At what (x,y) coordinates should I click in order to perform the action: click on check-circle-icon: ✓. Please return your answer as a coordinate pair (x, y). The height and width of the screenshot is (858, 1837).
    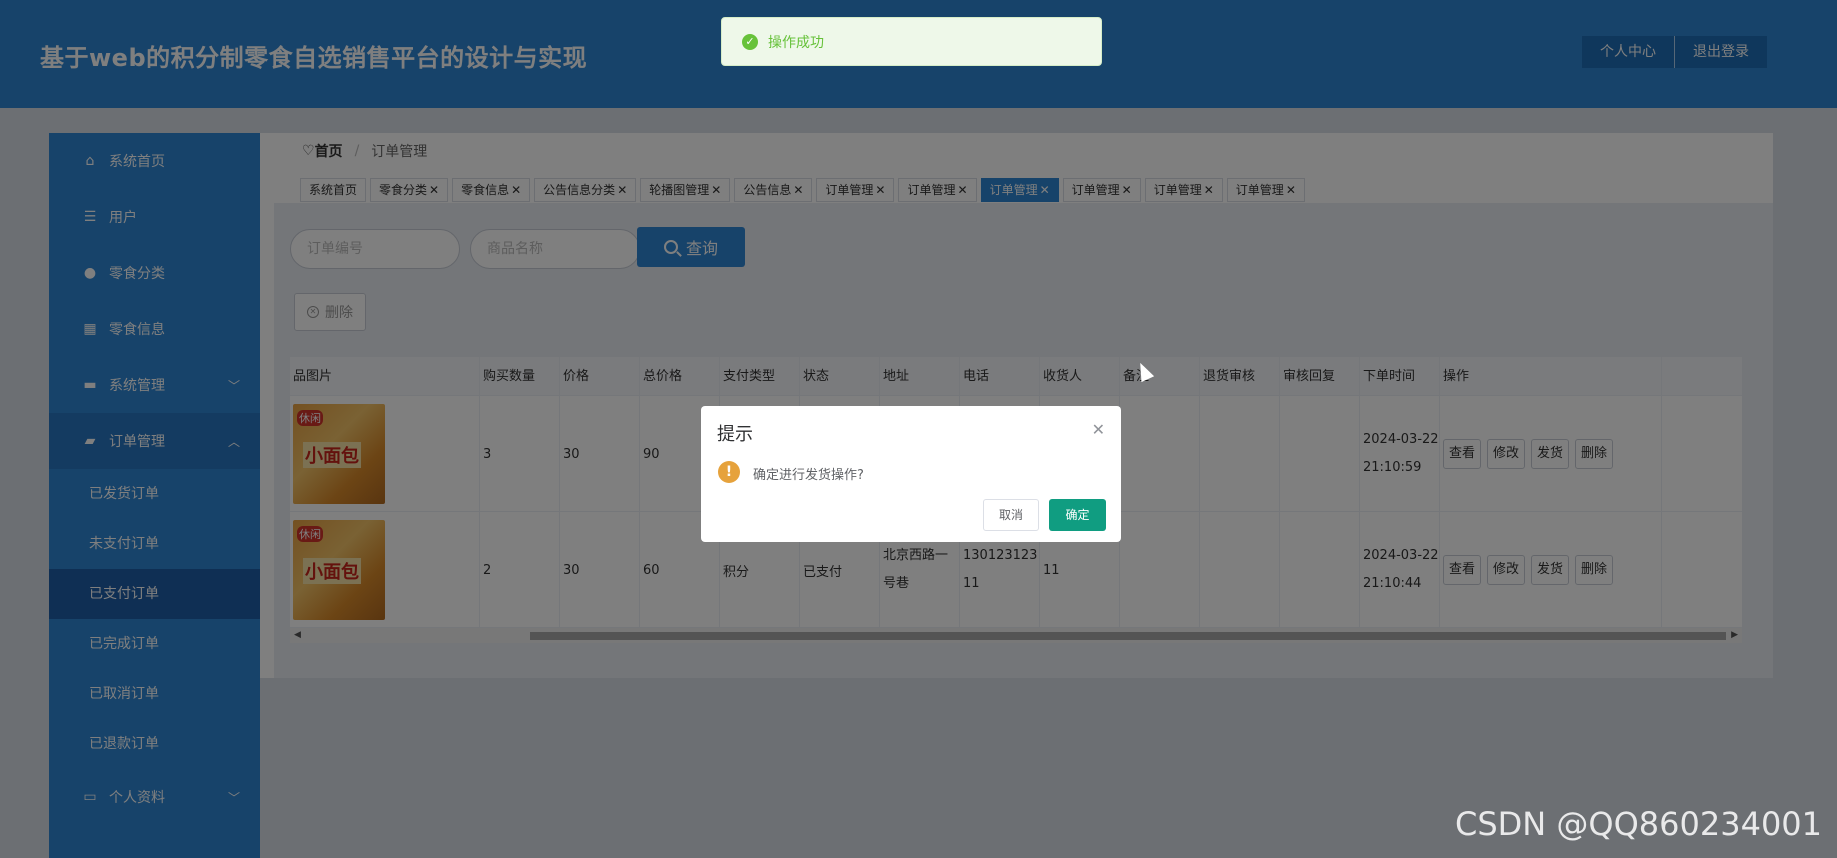
    Looking at the image, I should click on (750, 41).